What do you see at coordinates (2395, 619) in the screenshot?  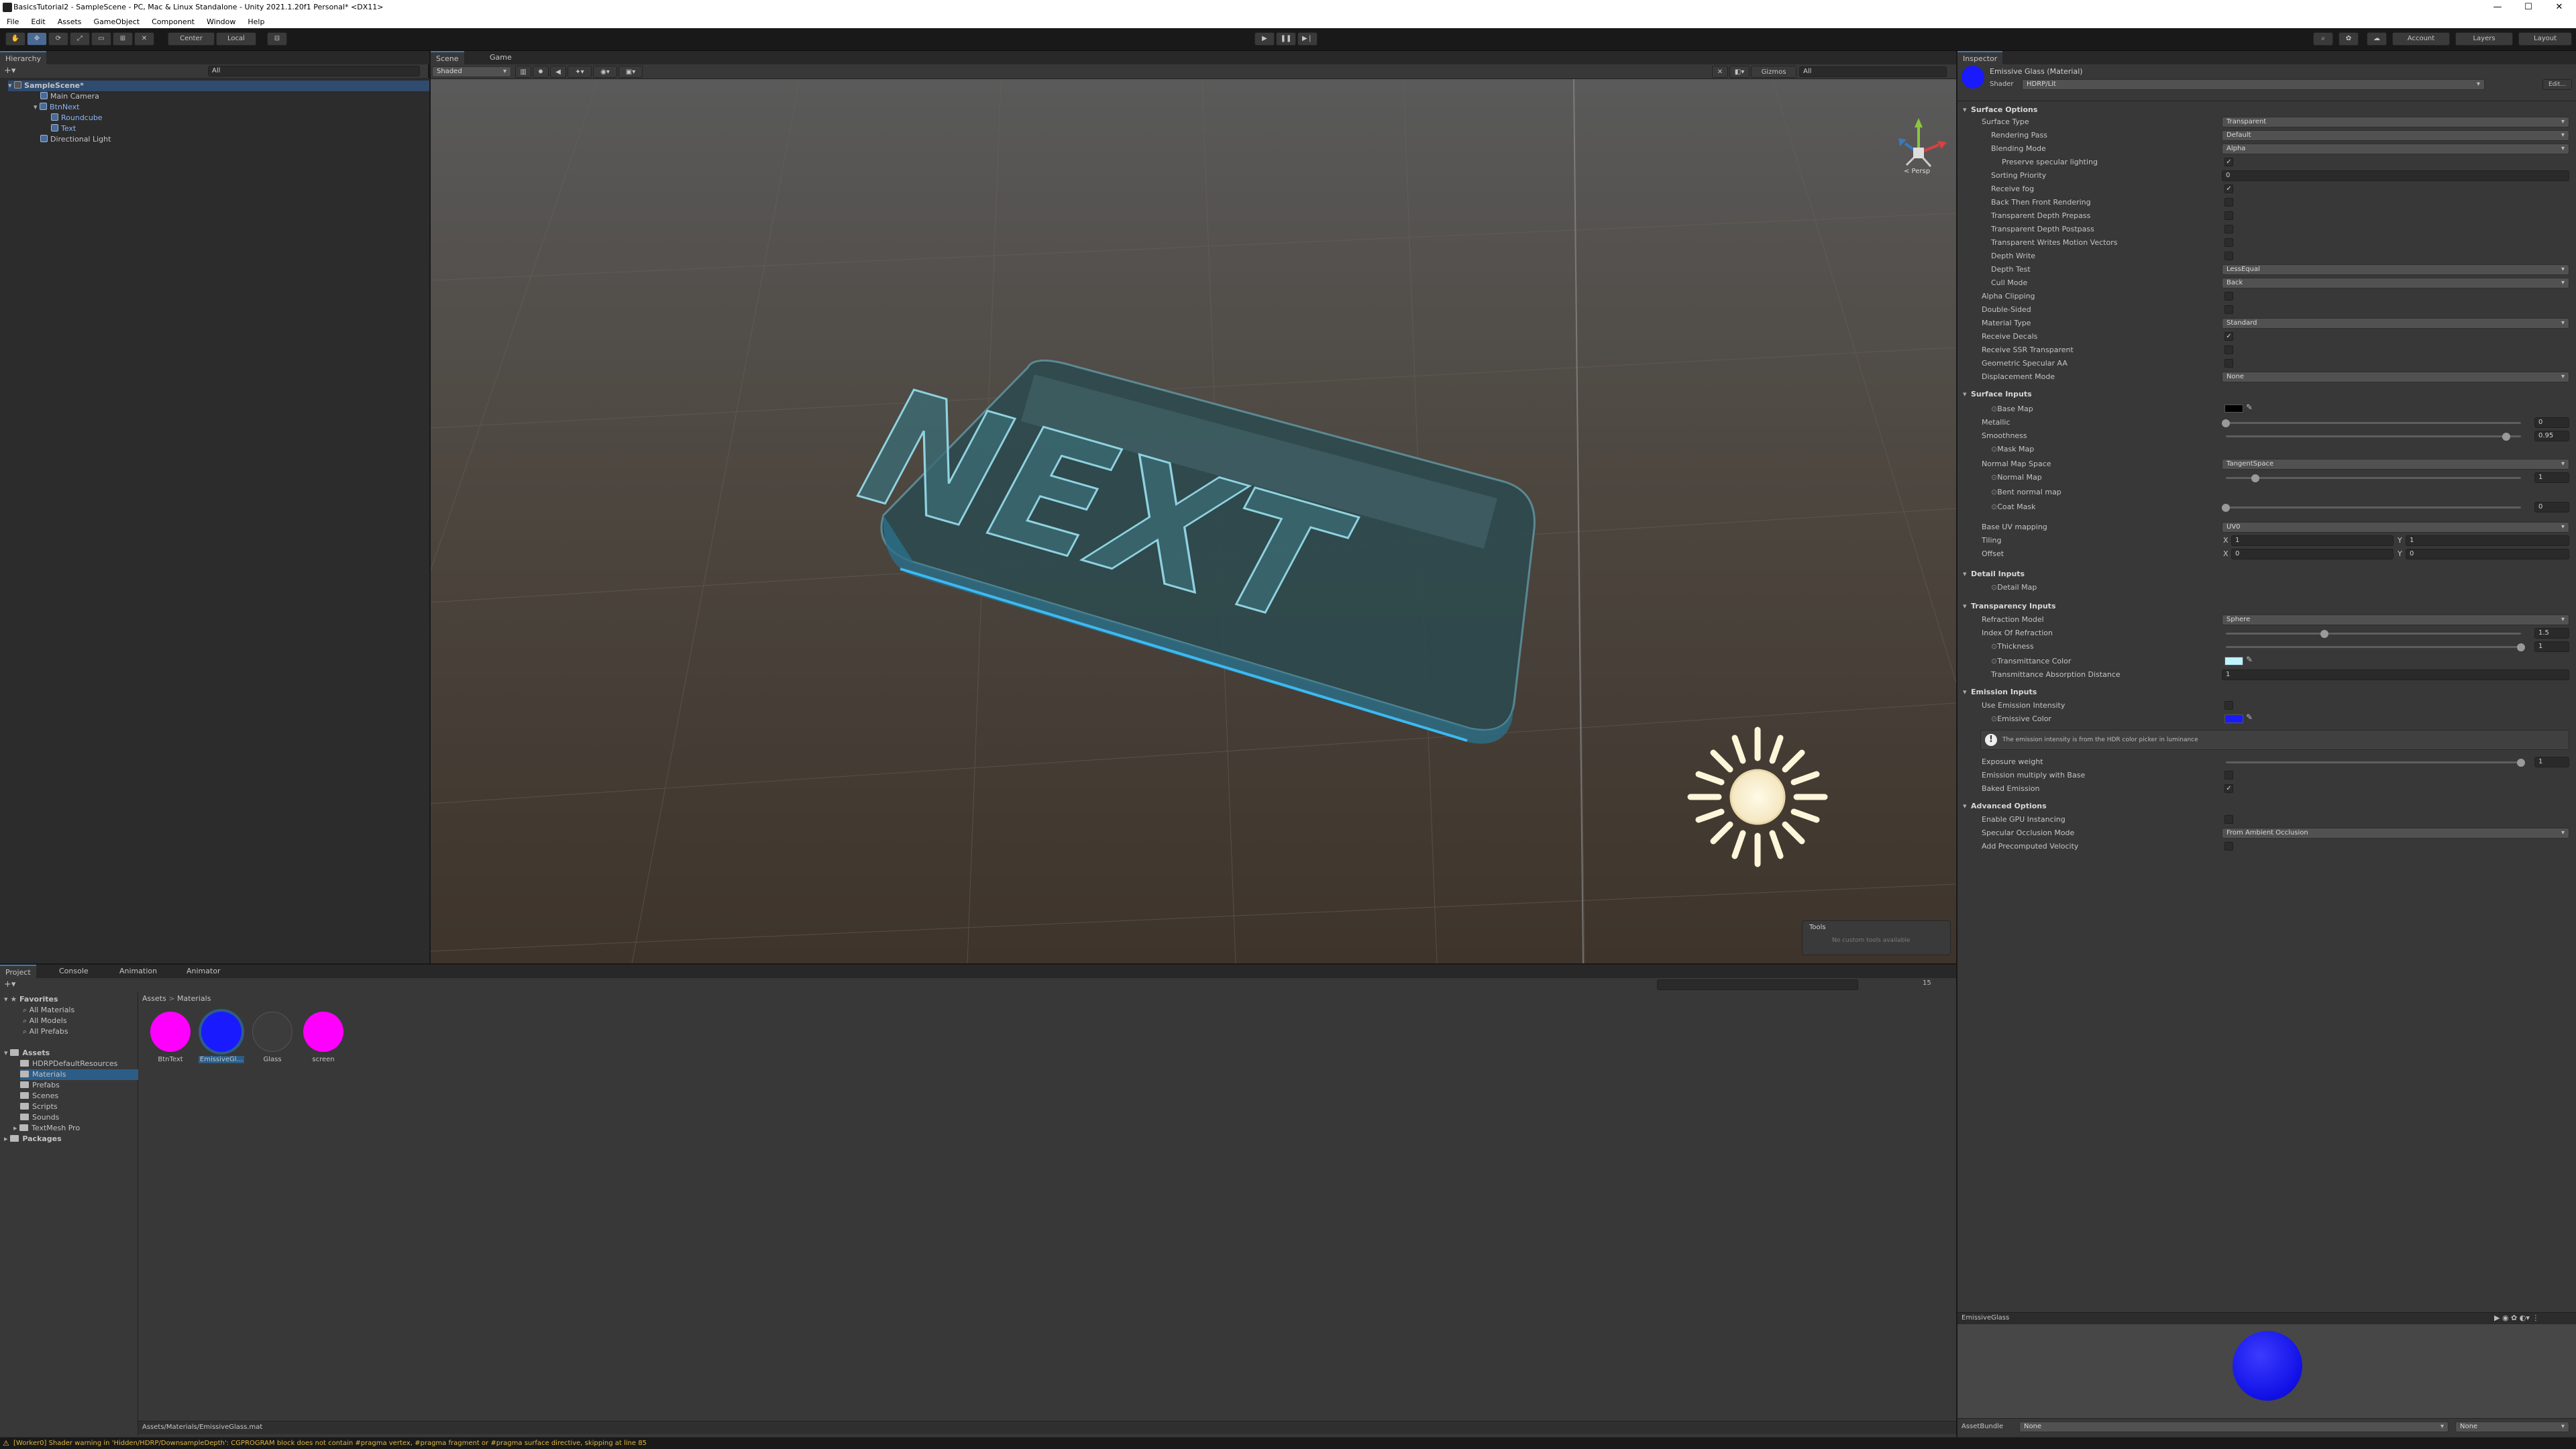 I see `refraction-model-dropdown: Sphere` at bounding box center [2395, 619].